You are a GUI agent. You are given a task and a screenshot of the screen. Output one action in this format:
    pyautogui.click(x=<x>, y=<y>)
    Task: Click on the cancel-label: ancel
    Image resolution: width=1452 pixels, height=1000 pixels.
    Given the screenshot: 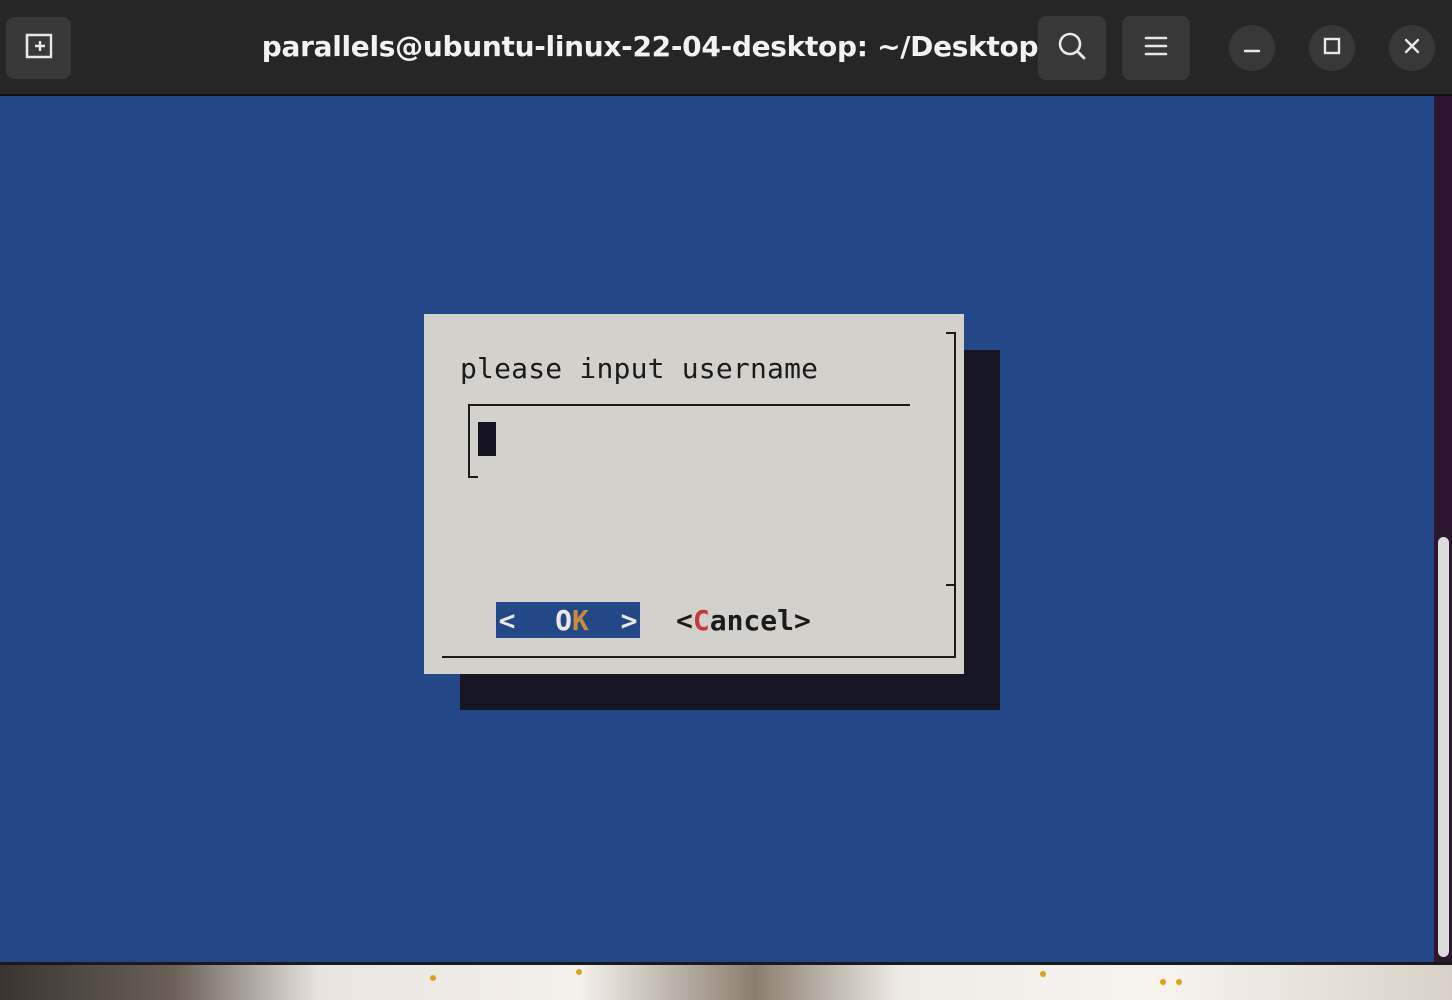 What is the action you would take?
    pyautogui.click(x=752, y=620)
    